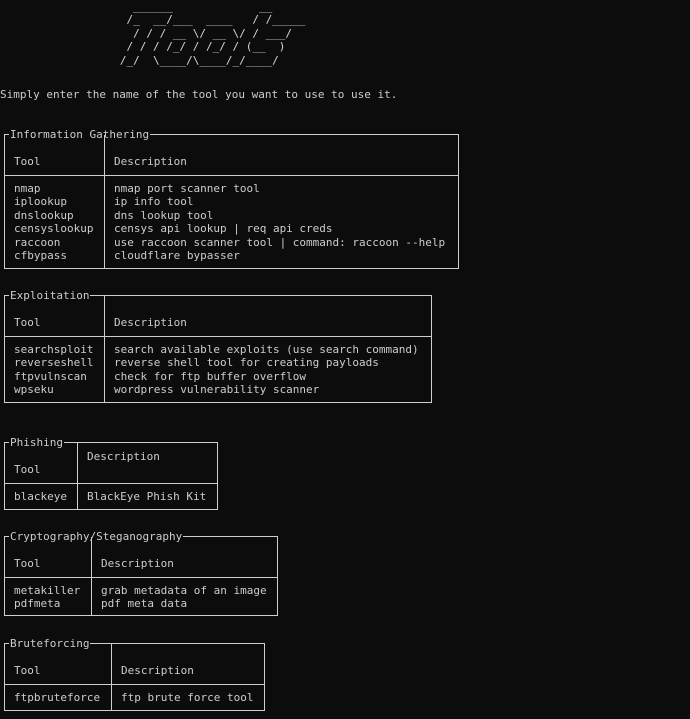 The width and height of the screenshot is (690, 719). Describe the element at coordinates (57, 697) in the screenshot. I see `tool-name: ftpbruteforce` at that location.